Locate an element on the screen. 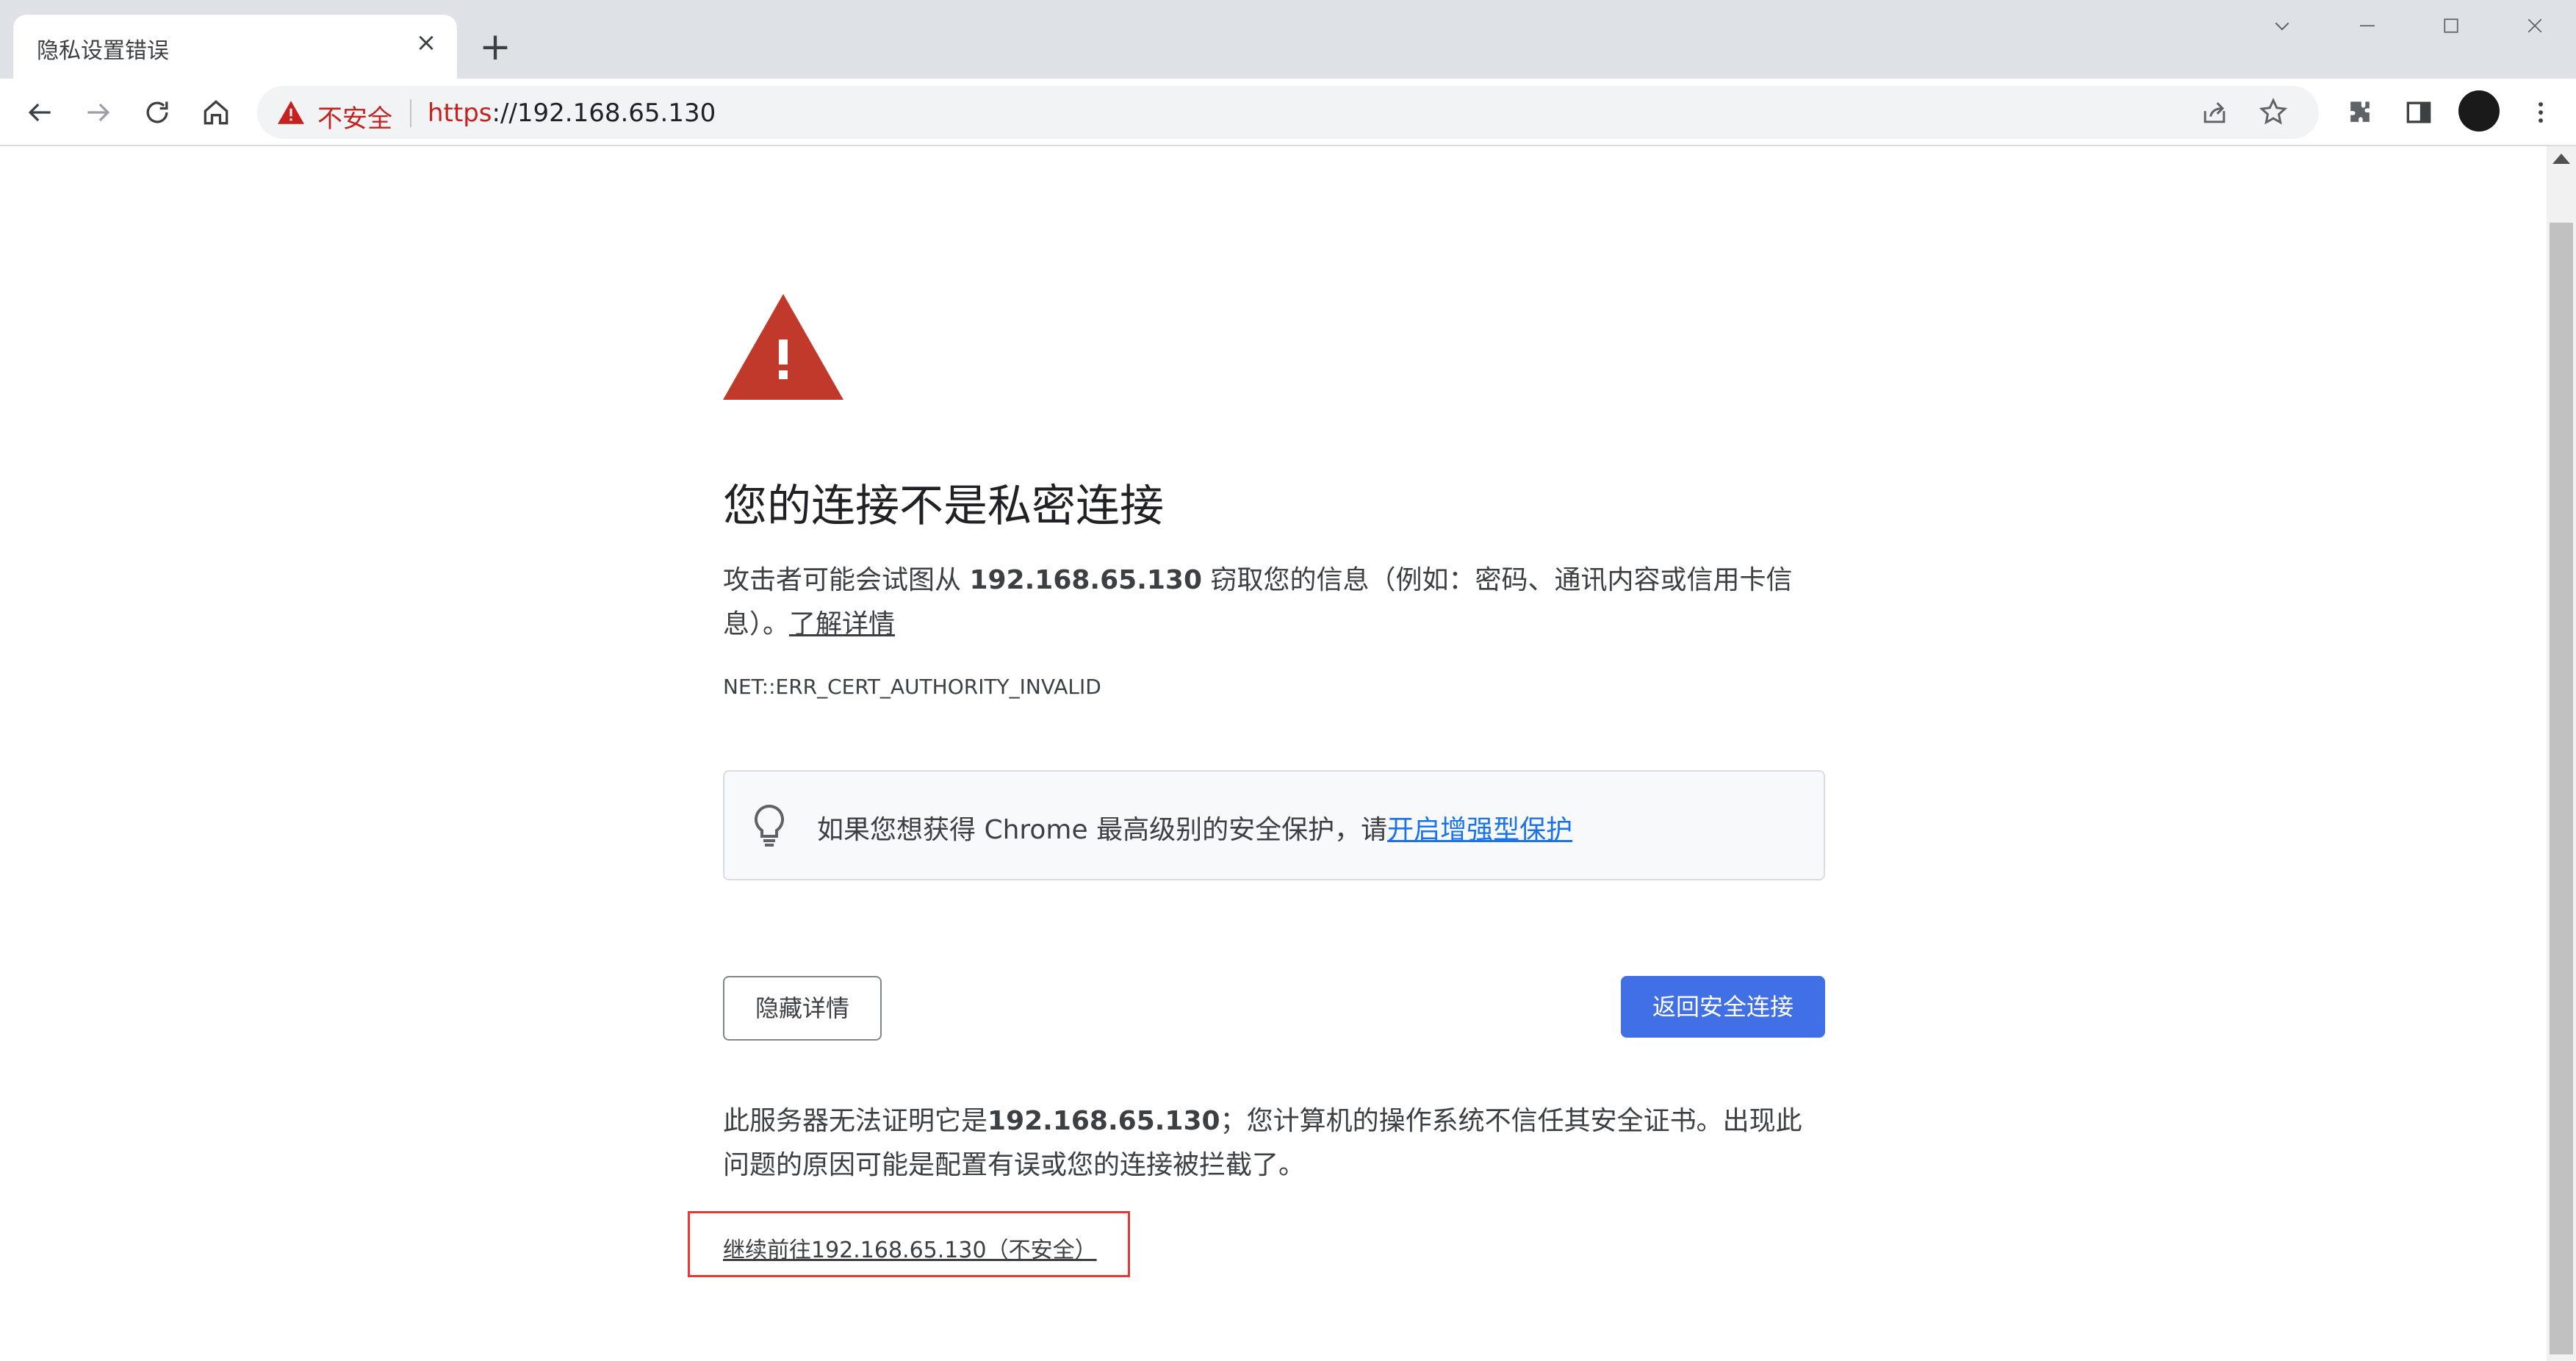  tab-title: 隐私设置错误 is located at coordinates (103, 51).